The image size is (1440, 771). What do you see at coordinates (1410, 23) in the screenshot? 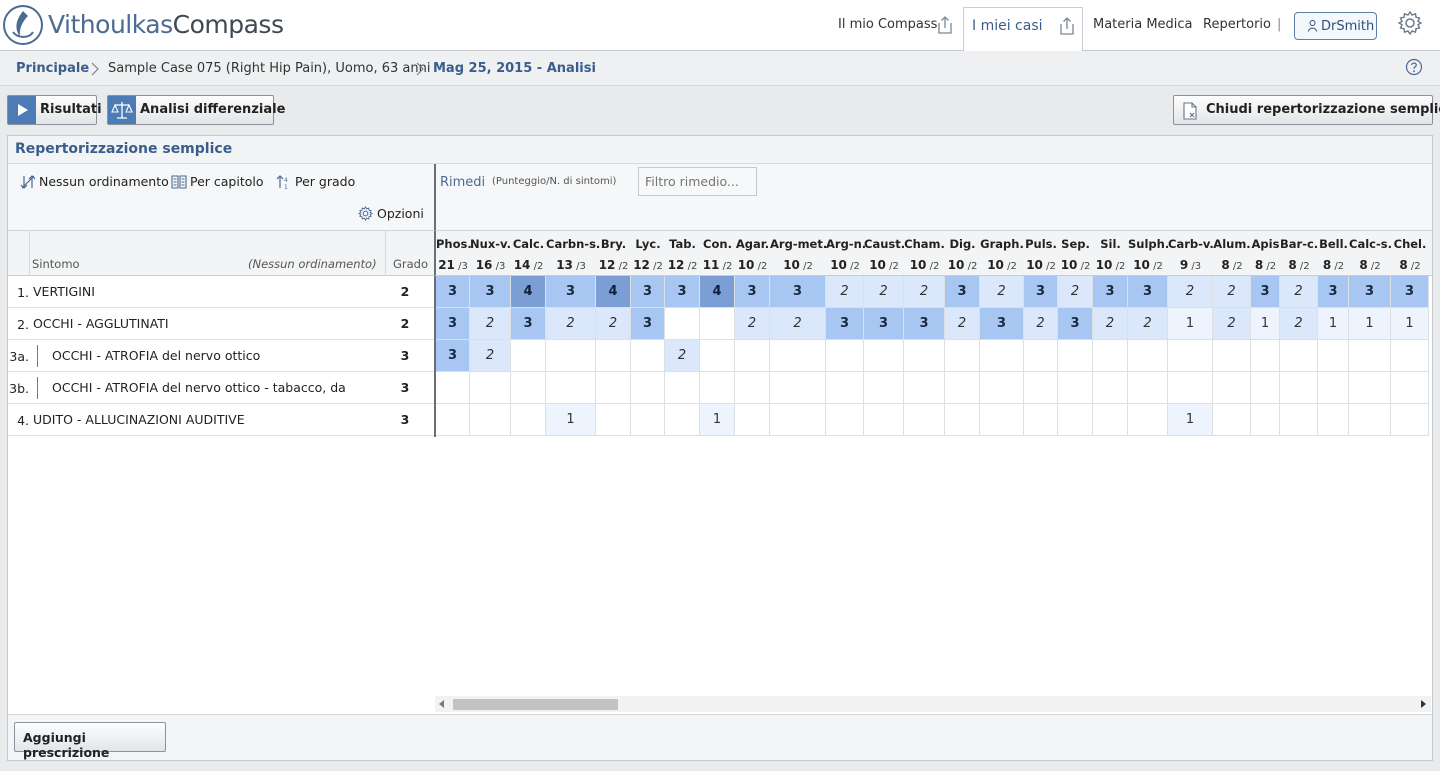
I see `settings-gear-icon` at bounding box center [1410, 23].